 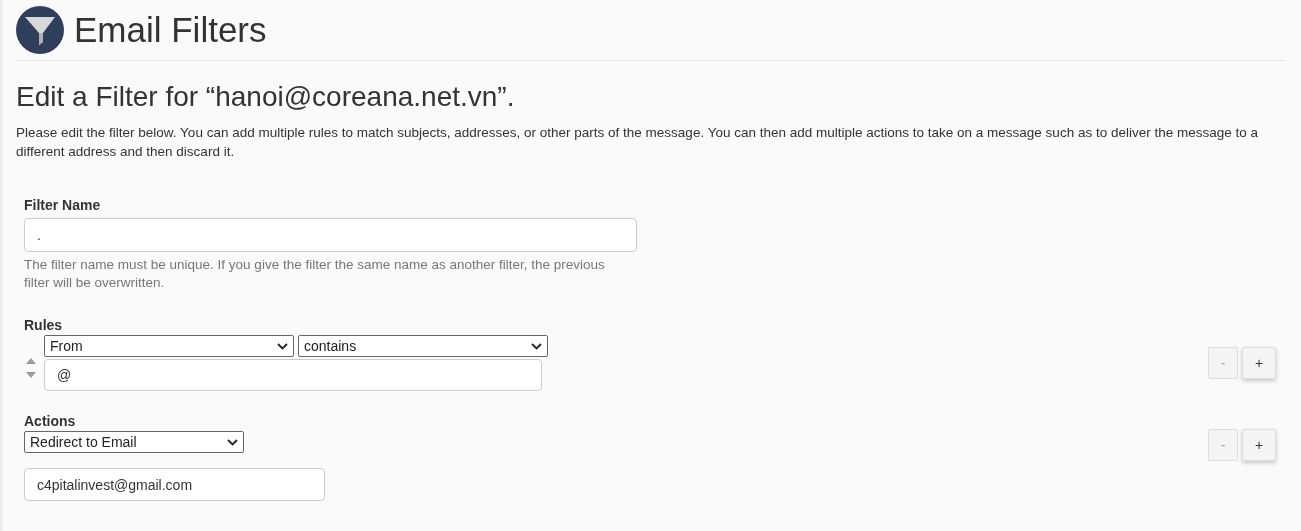 I want to click on add-rule-button: +, so click(x=1259, y=363).